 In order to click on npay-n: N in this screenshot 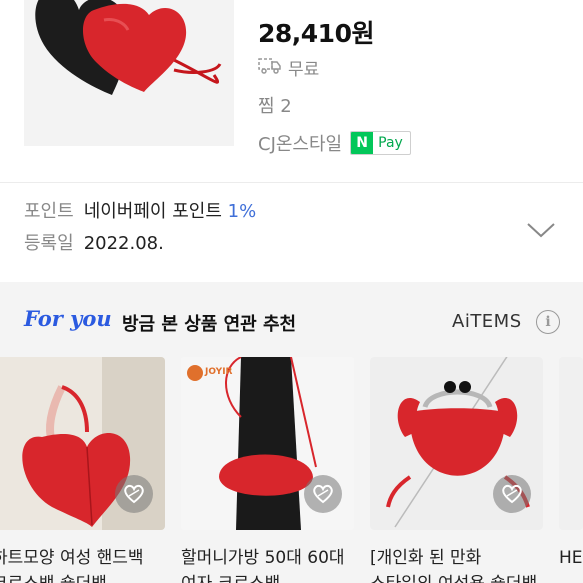, I will do `click(362, 143)`.